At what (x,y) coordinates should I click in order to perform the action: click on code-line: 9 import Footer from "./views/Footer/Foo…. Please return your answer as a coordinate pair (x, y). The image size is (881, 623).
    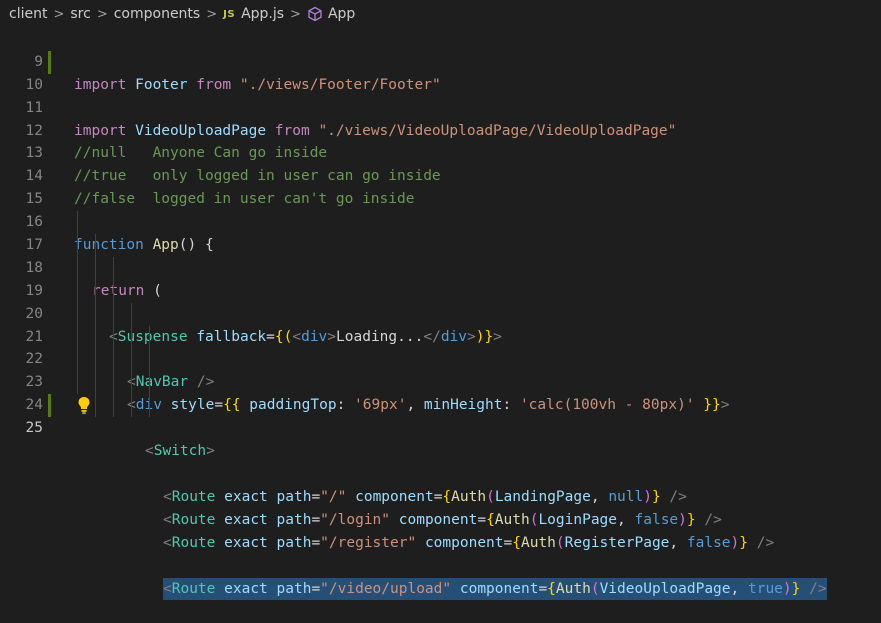
    Looking at the image, I should click on (440, 60).